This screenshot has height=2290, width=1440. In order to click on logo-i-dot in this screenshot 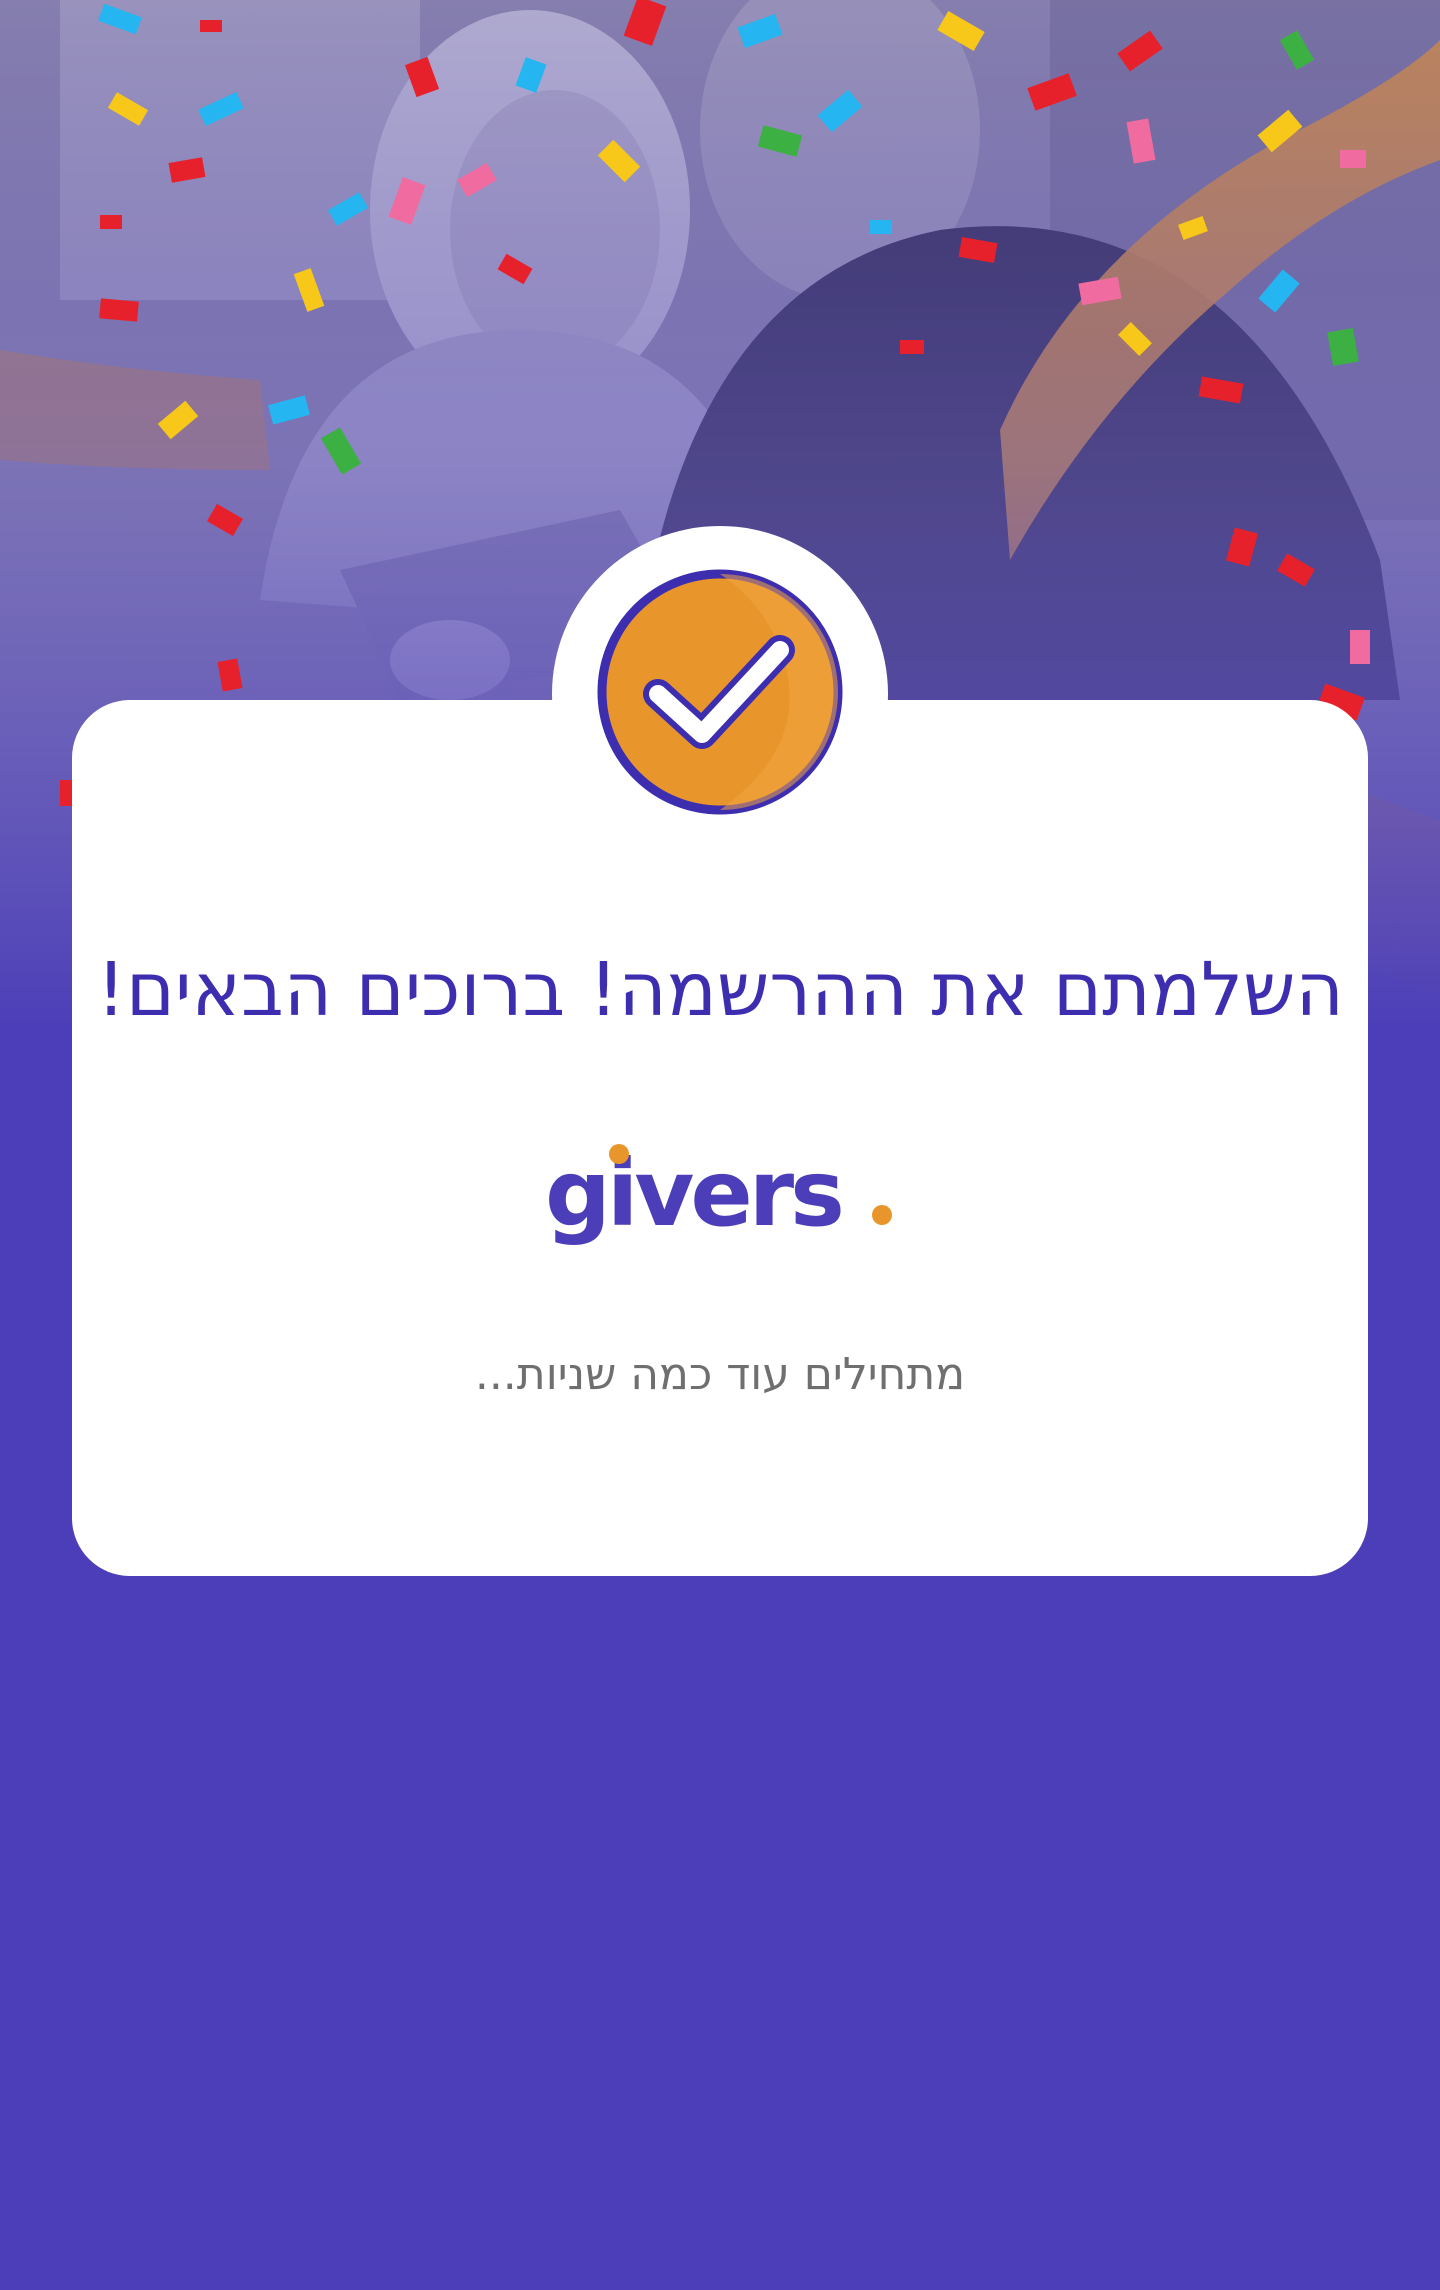, I will do `click(619, 1154)`.